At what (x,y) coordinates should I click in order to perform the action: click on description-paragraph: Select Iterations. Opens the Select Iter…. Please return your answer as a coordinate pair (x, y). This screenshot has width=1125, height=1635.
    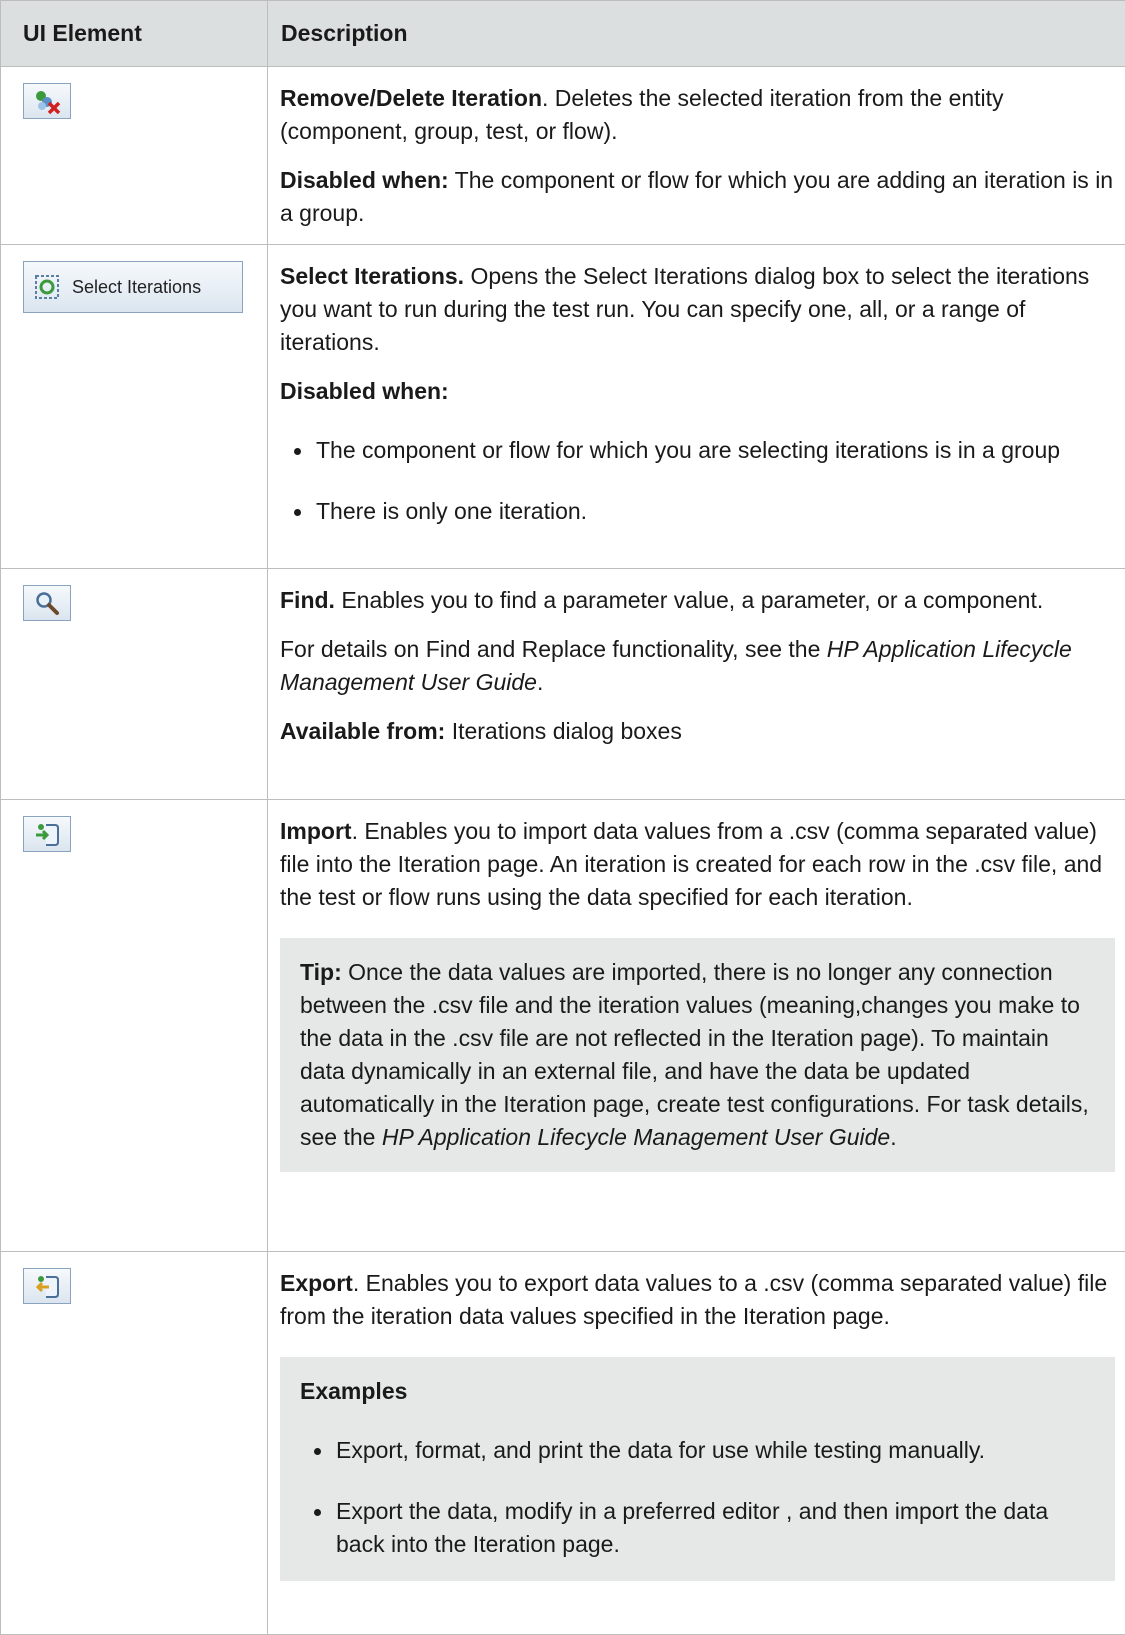
    Looking at the image, I should click on (697, 309).